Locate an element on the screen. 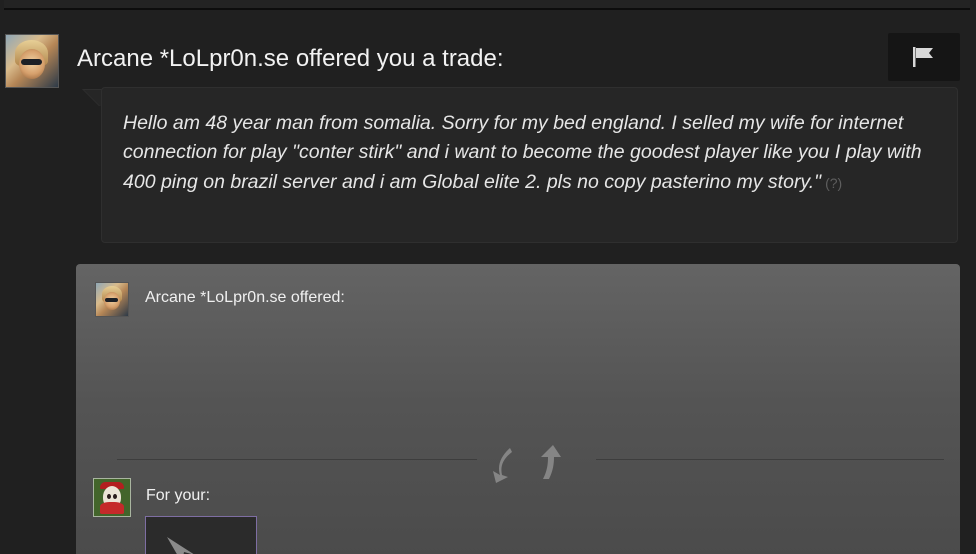 This screenshot has width=976, height=554. sender-avatar is located at coordinates (32, 61).